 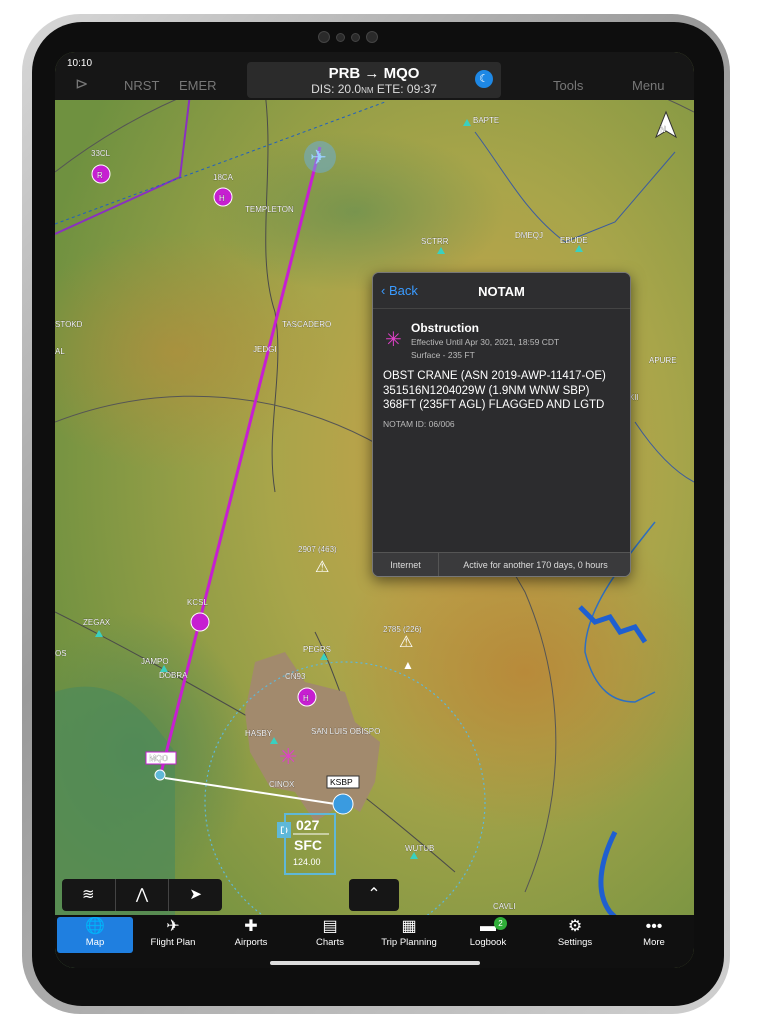 I want to click on effective-date: Effective Until Apr 30, 2021, 18:59 CDT, so click(x=485, y=342).